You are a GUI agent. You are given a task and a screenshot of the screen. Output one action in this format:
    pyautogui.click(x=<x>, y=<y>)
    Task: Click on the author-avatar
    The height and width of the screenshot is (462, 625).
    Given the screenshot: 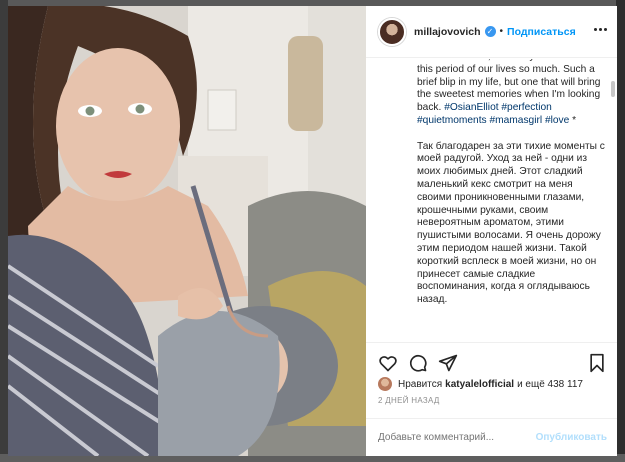 What is the action you would take?
    pyautogui.click(x=392, y=31)
    